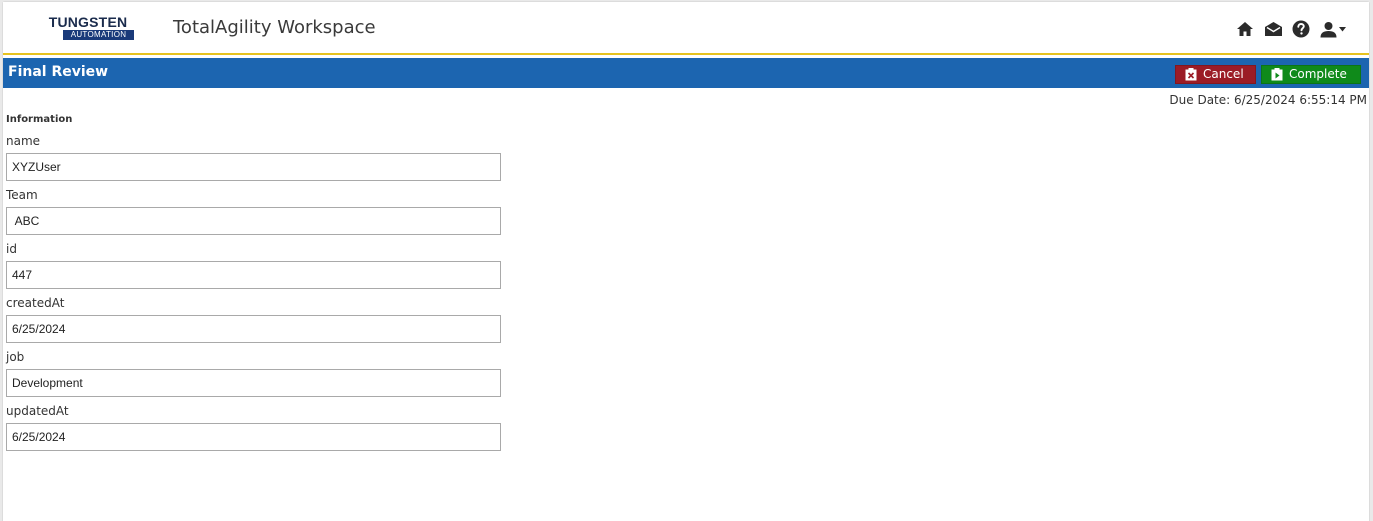  I want to click on field-label-team: Team, so click(22, 195).